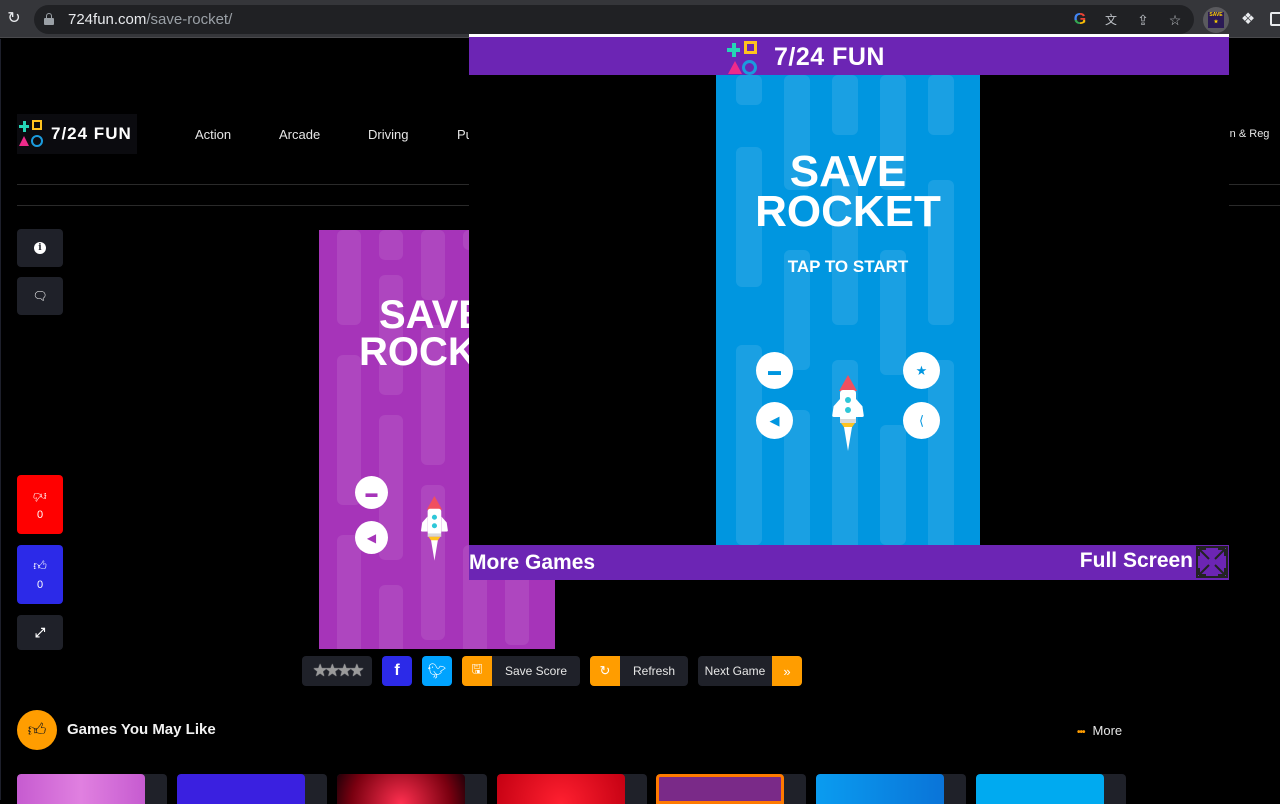  I want to click on star-rating: ★★★★, so click(337, 671).